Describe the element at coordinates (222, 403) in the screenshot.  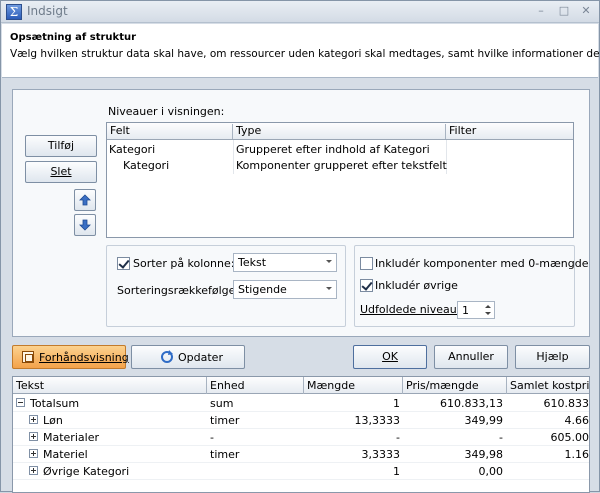
I see `cell-enhed: sum` at that location.